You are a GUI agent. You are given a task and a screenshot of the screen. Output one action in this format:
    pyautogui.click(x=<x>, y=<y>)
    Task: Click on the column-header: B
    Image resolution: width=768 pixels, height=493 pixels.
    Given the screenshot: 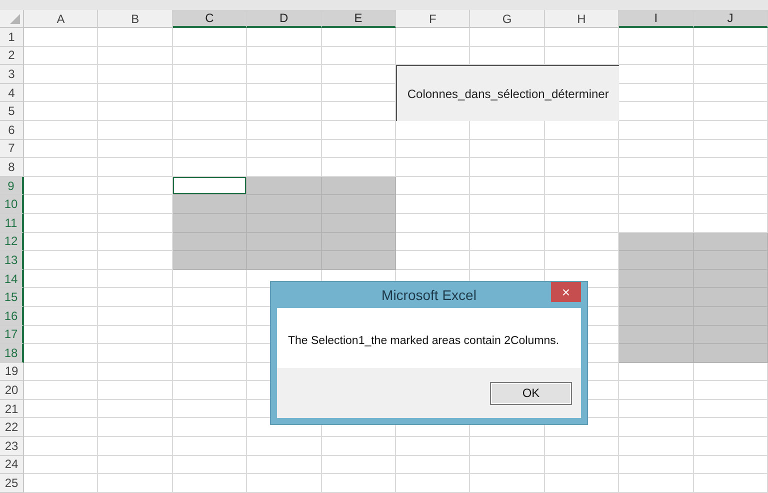 What is the action you would take?
    pyautogui.click(x=135, y=19)
    